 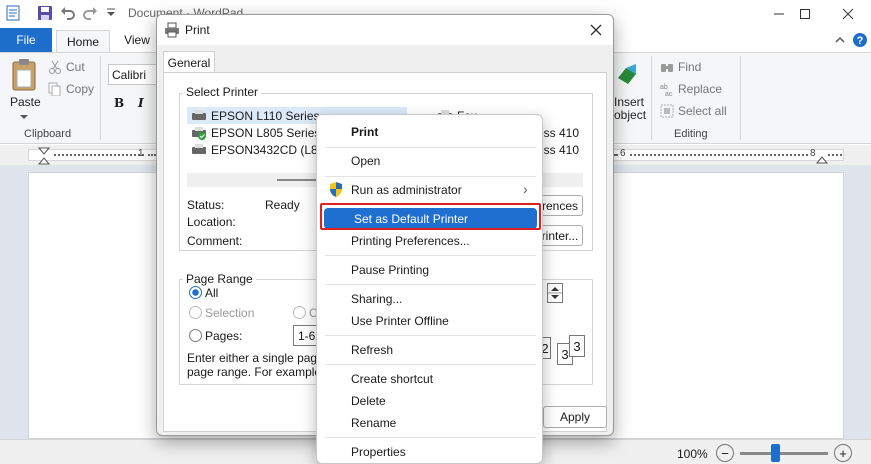 I want to click on printer-item: EPSON L110 Series, so click(x=255, y=115).